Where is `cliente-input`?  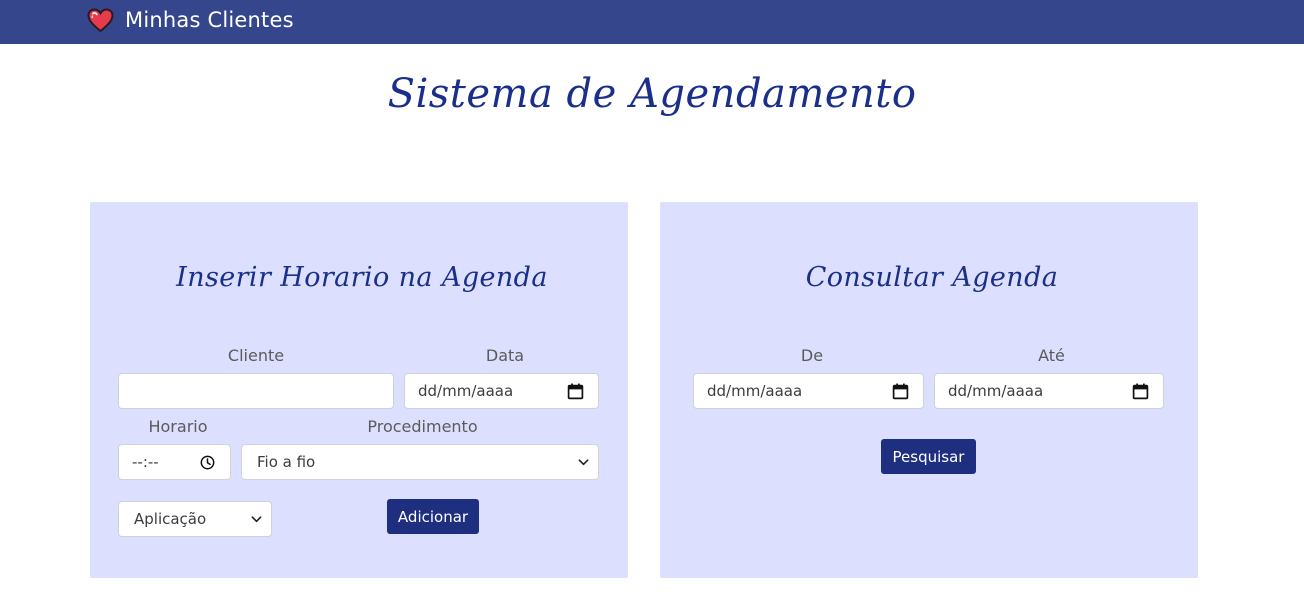 cliente-input is located at coordinates (256, 391).